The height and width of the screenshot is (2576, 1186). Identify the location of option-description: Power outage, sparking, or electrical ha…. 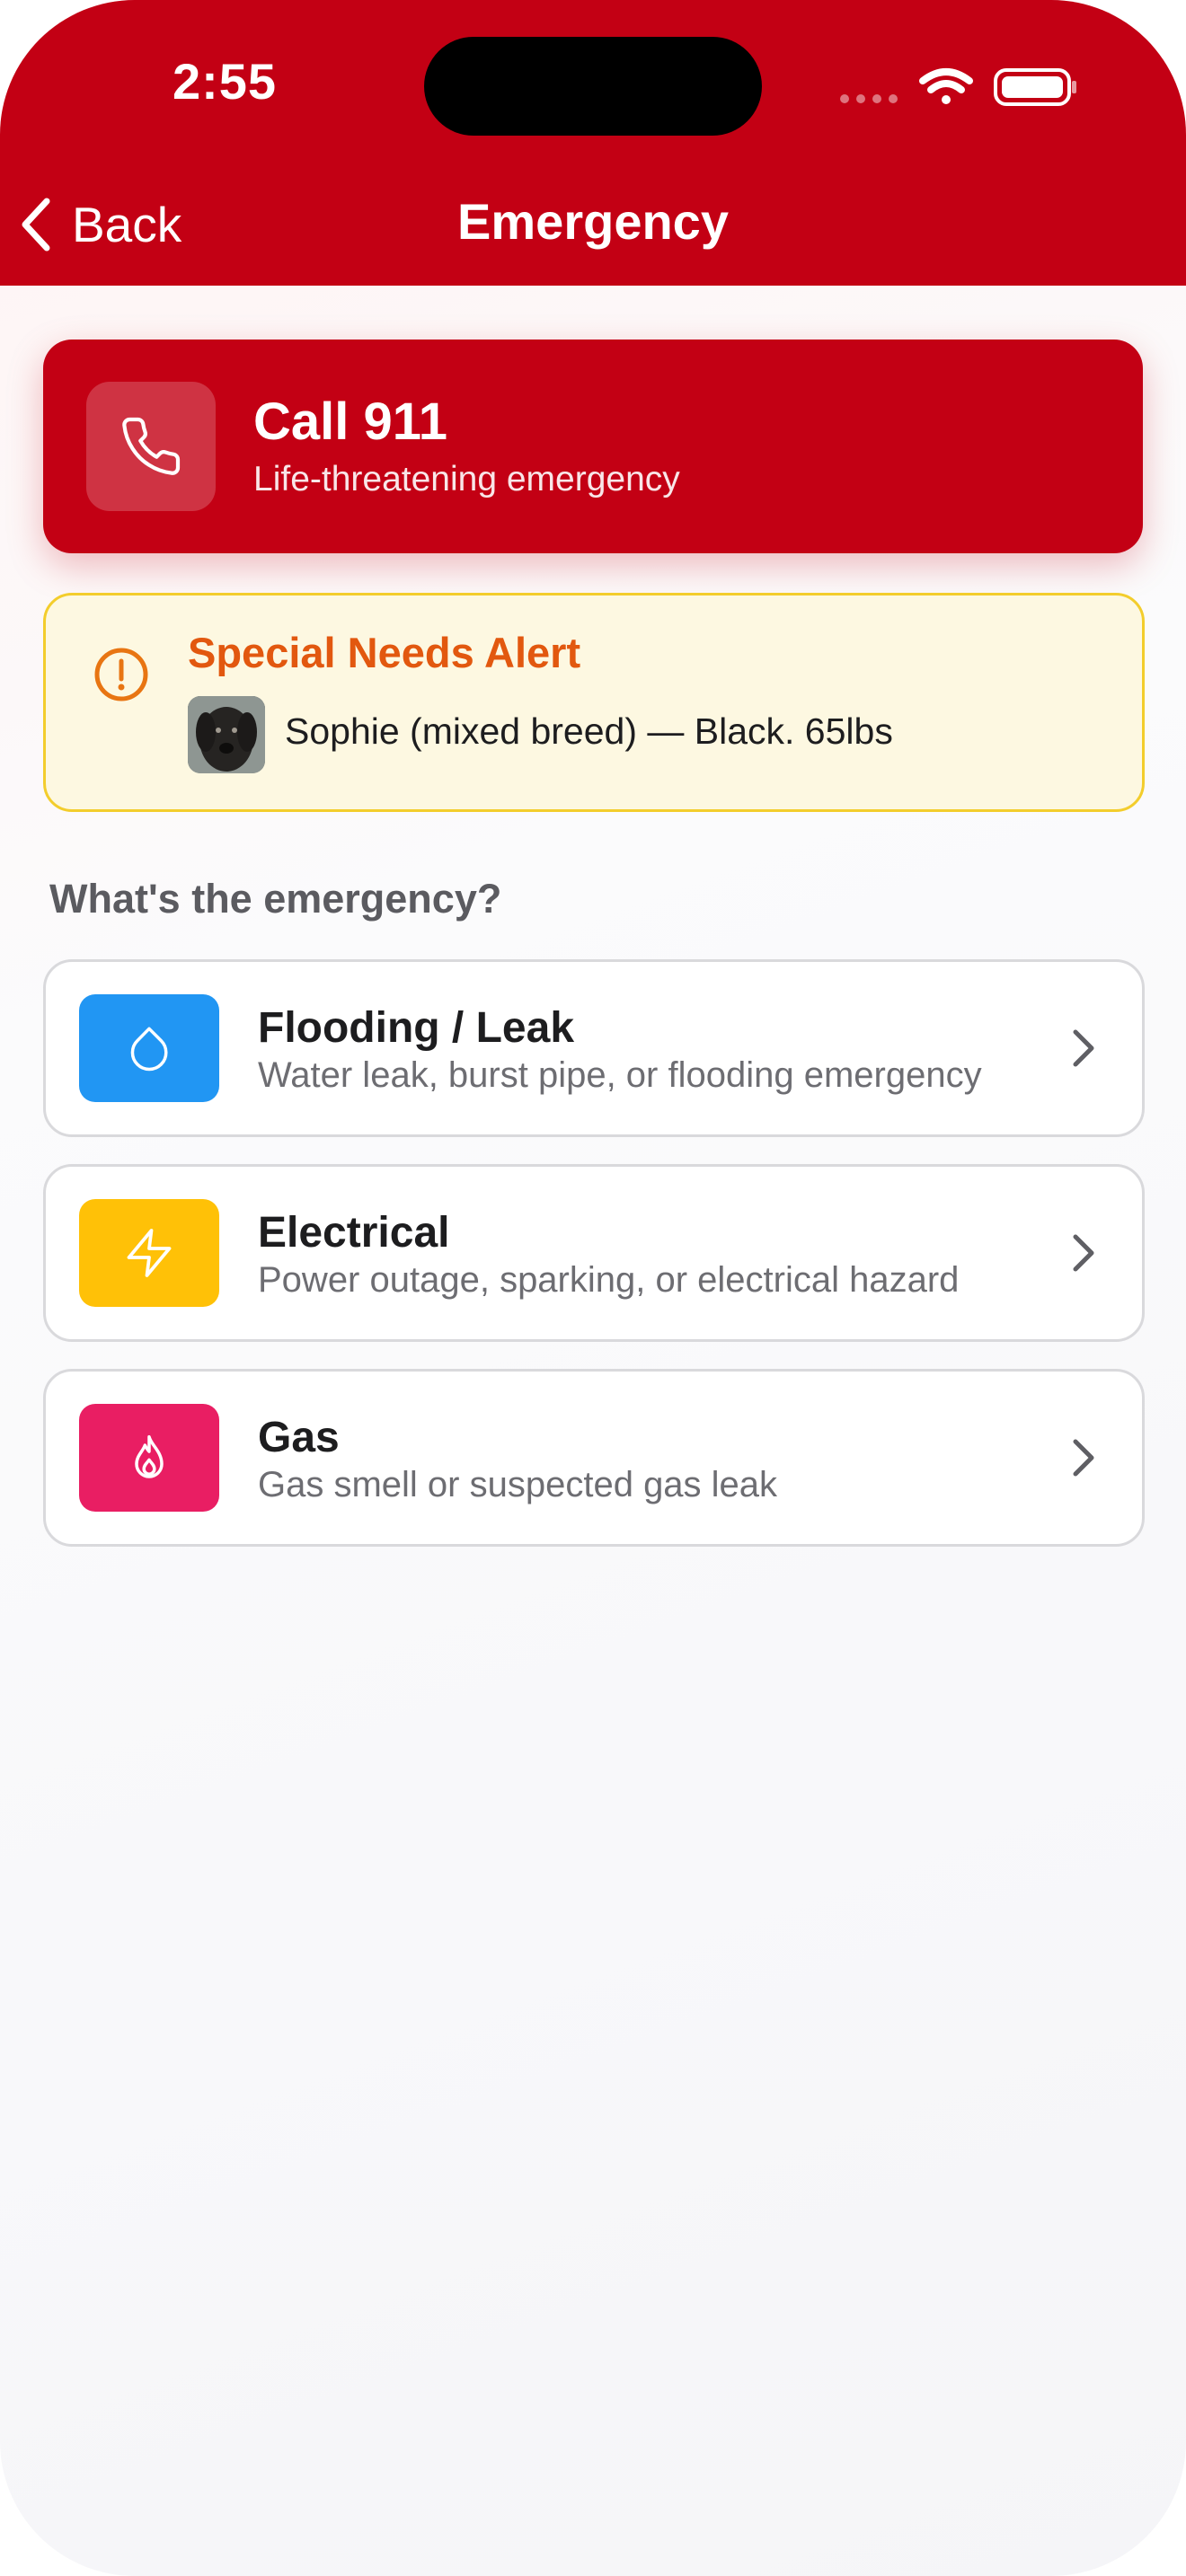
(609, 1280).